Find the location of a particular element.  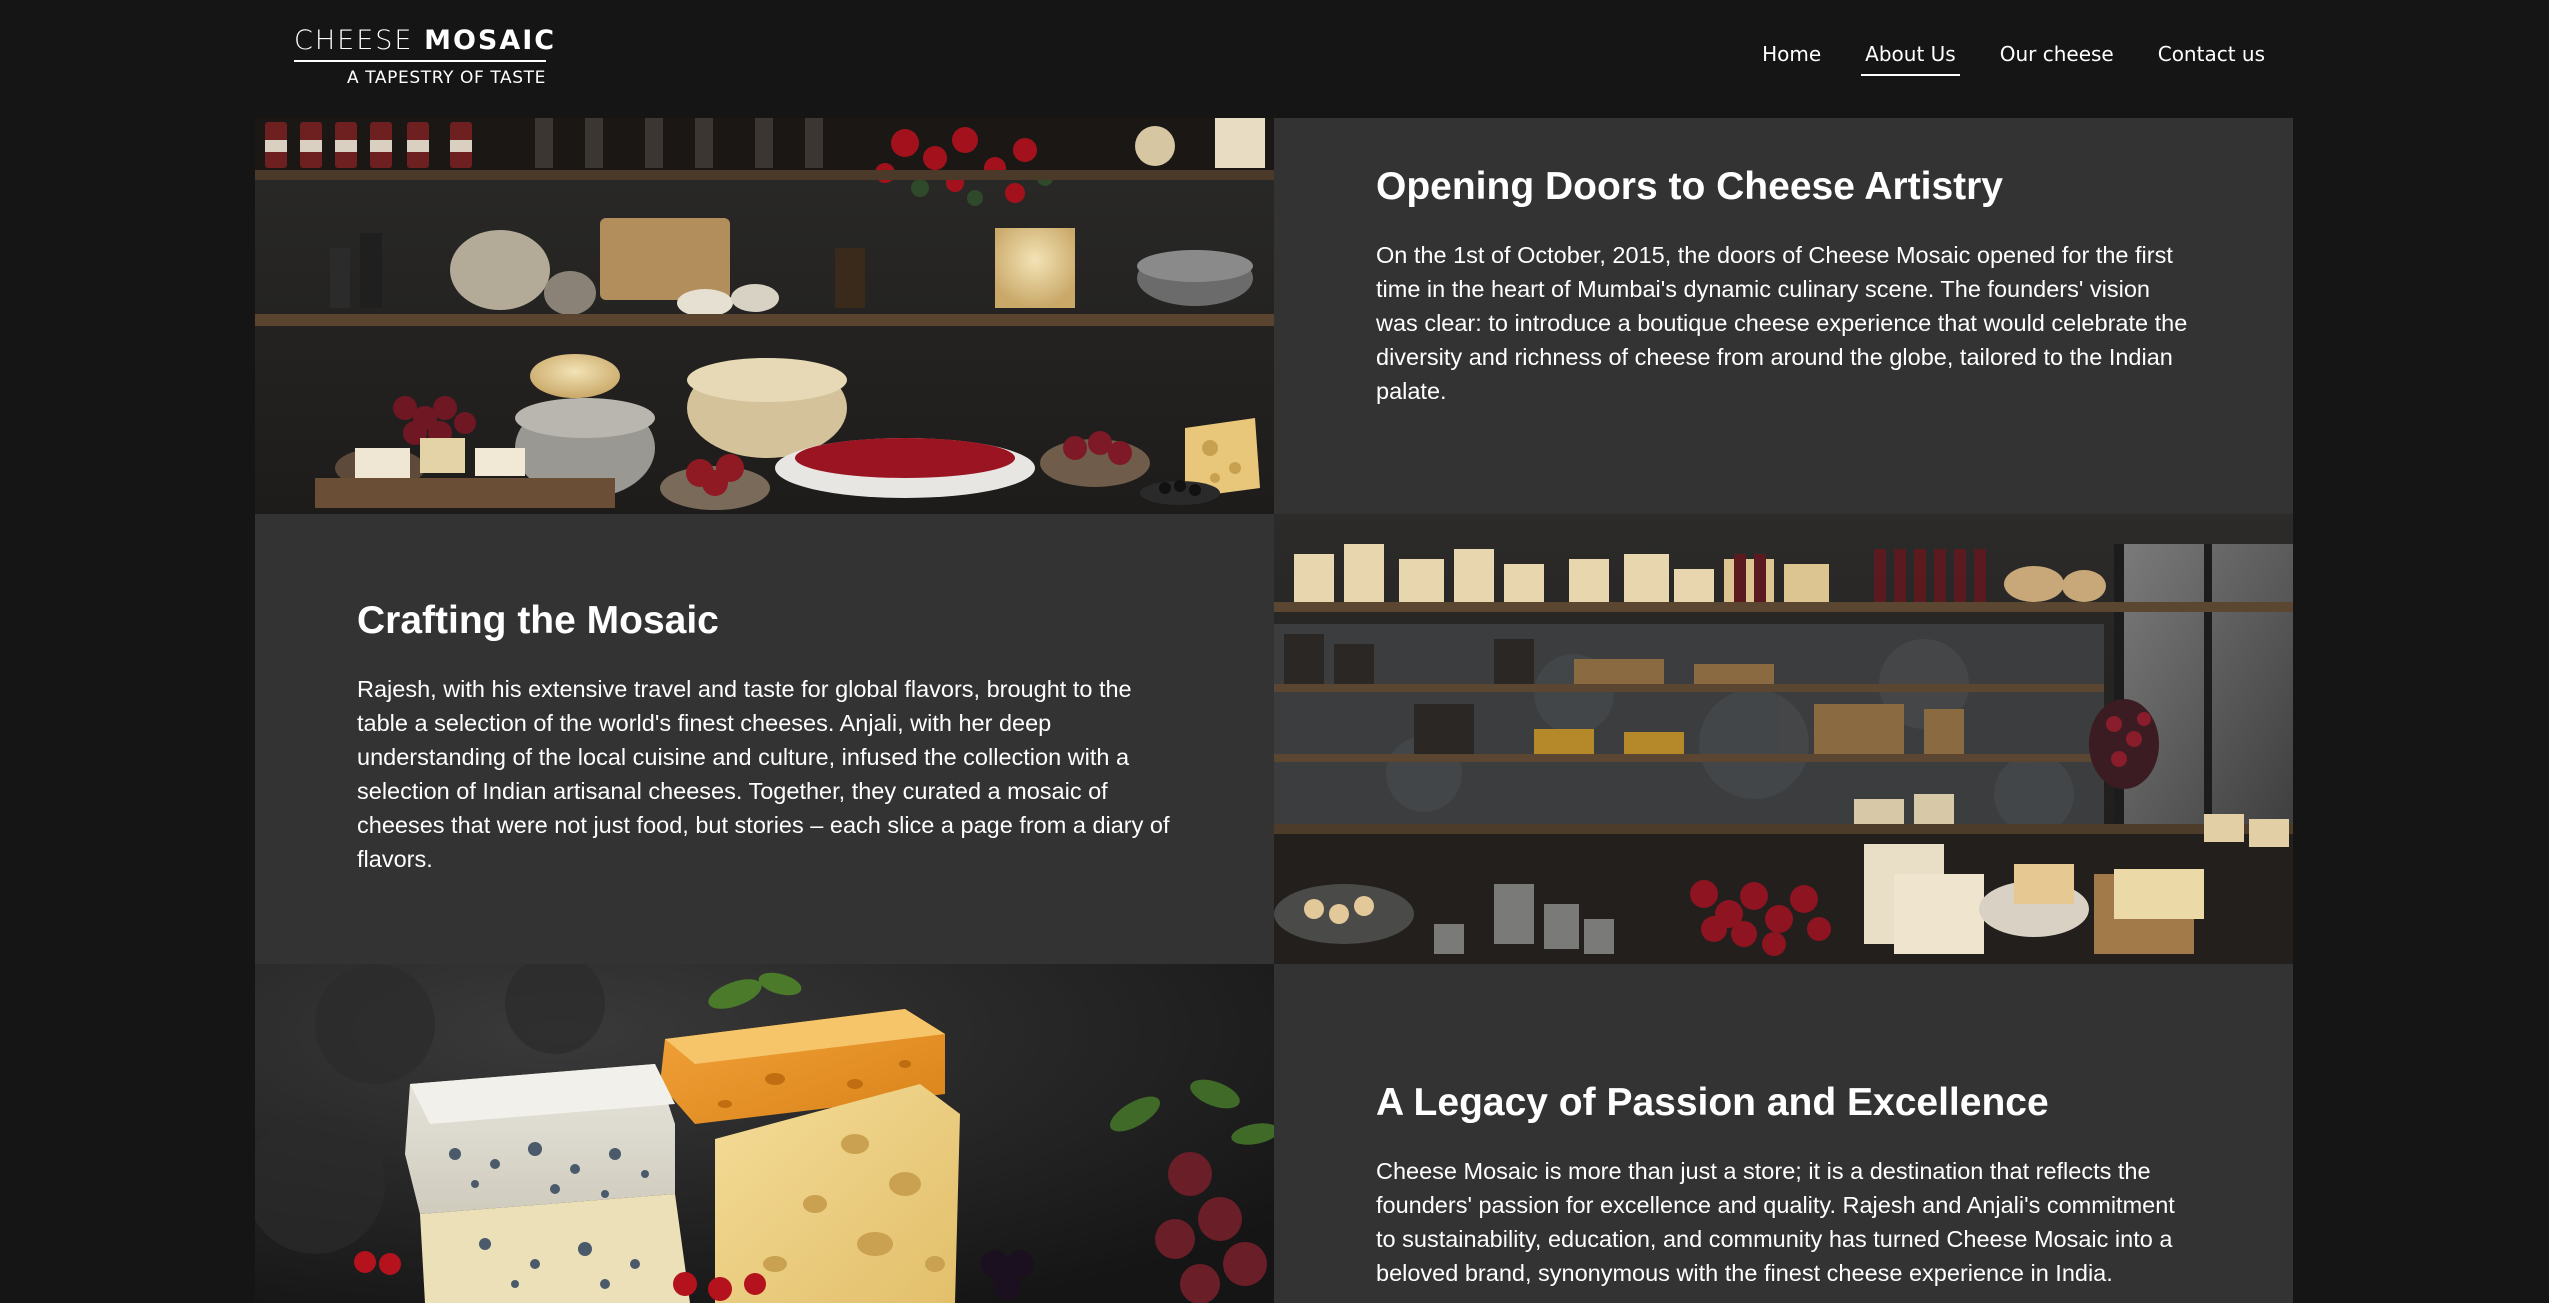

nav-contact-us: Contact us is located at coordinates (2211, 57).